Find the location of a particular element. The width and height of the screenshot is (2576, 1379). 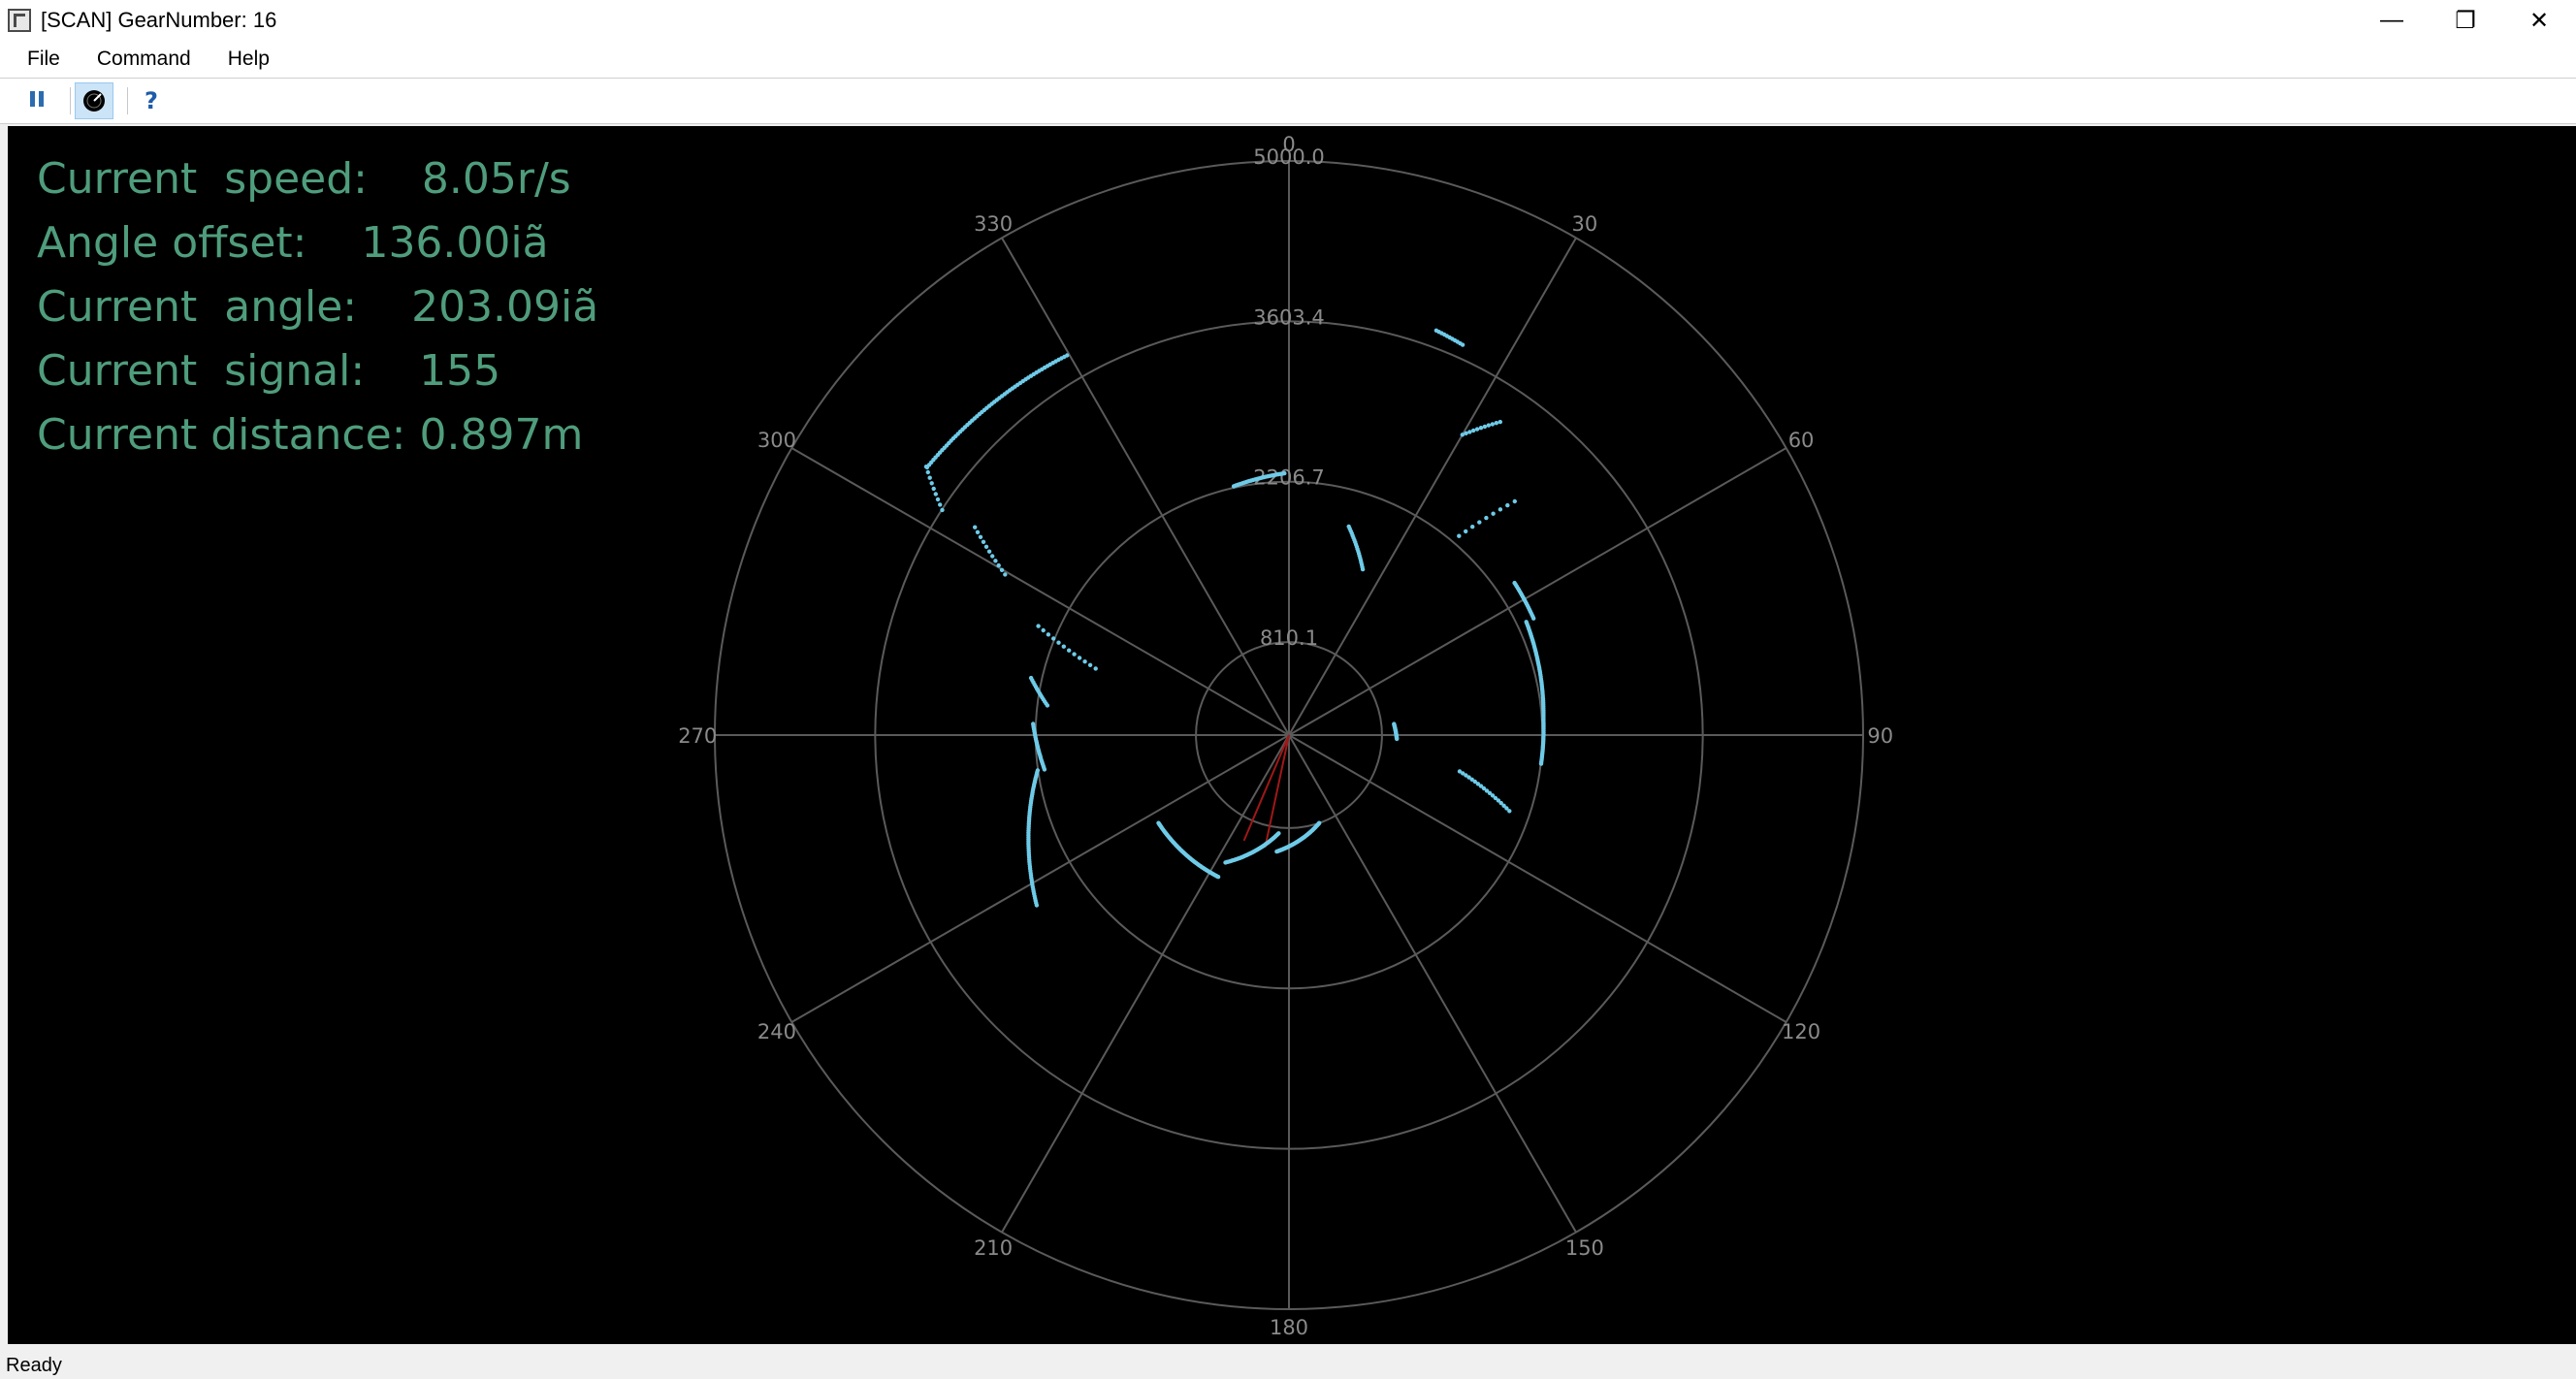

angle-label: 180 is located at coordinates (1289, 1327).